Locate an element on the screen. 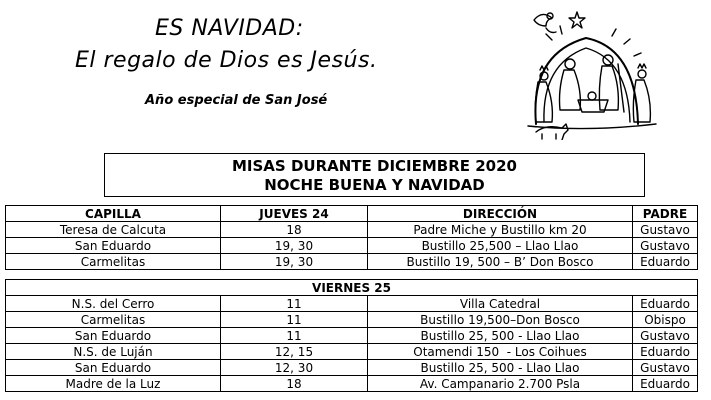 This screenshot has width=711, height=400. address-cell: Otamendi 150 - Los Coihues is located at coordinates (500, 351).